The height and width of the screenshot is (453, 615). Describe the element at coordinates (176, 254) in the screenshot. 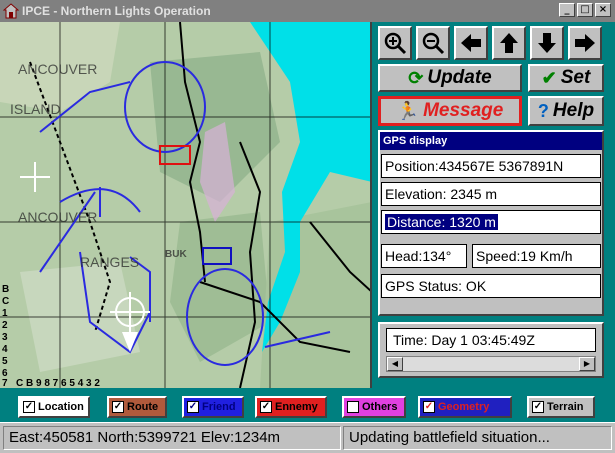

I see `map-label: BUK` at that location.